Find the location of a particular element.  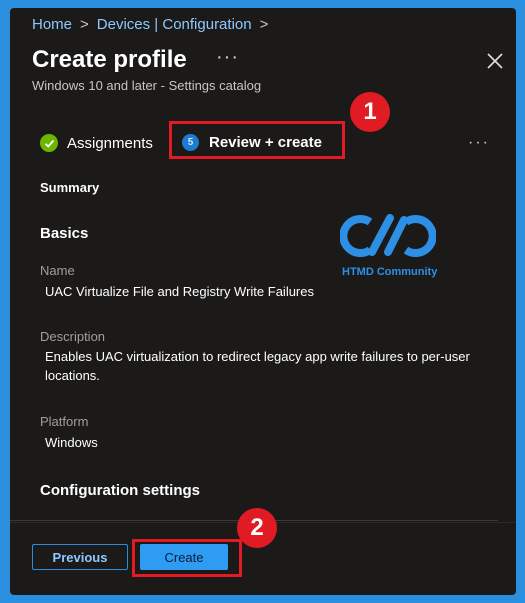

platform-value: Windows is located at coordinates (71, 442).